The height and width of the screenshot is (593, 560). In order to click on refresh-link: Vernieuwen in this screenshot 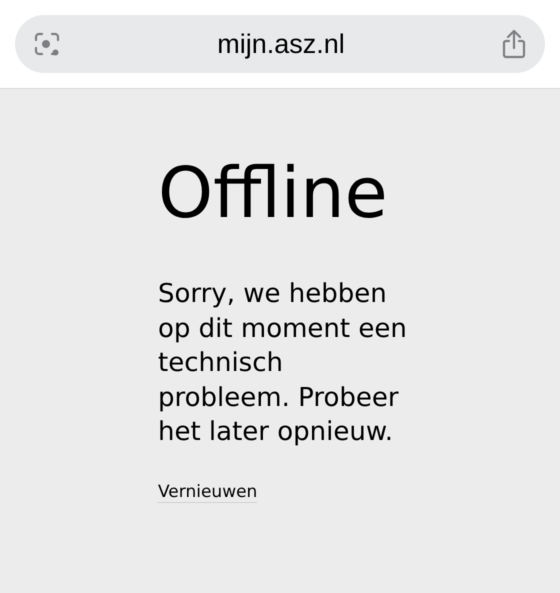, I will do `click(208, 492)`.